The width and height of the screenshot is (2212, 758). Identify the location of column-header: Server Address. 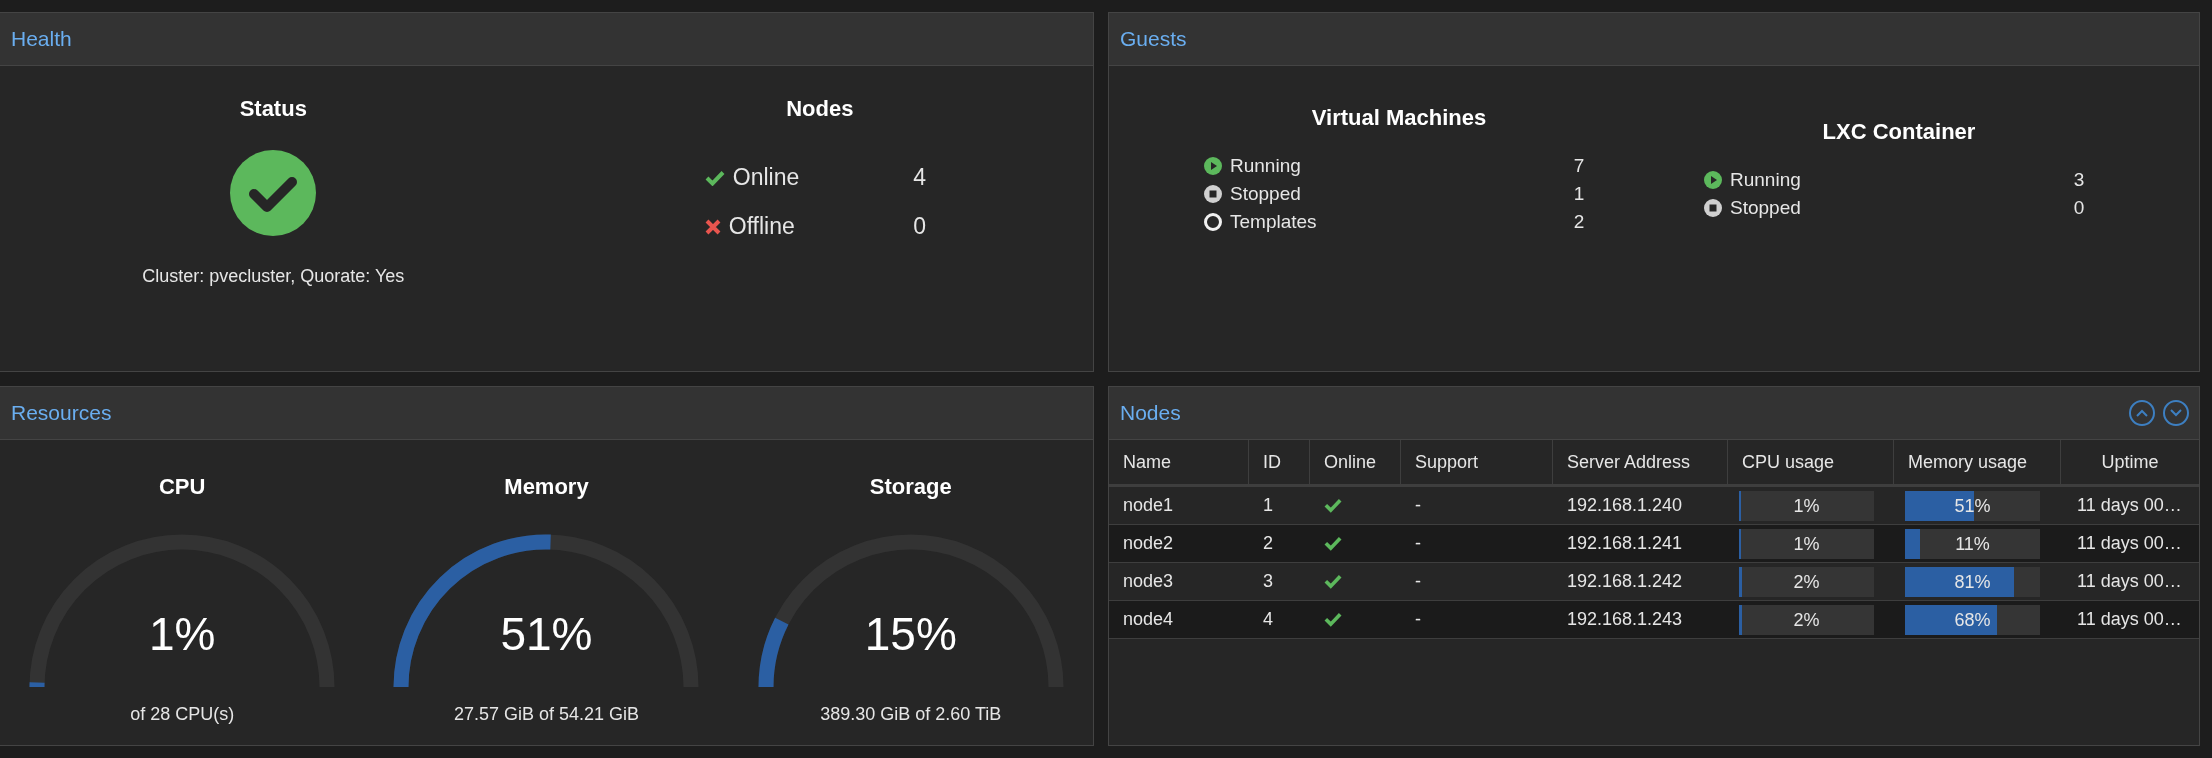
(1640, 462).